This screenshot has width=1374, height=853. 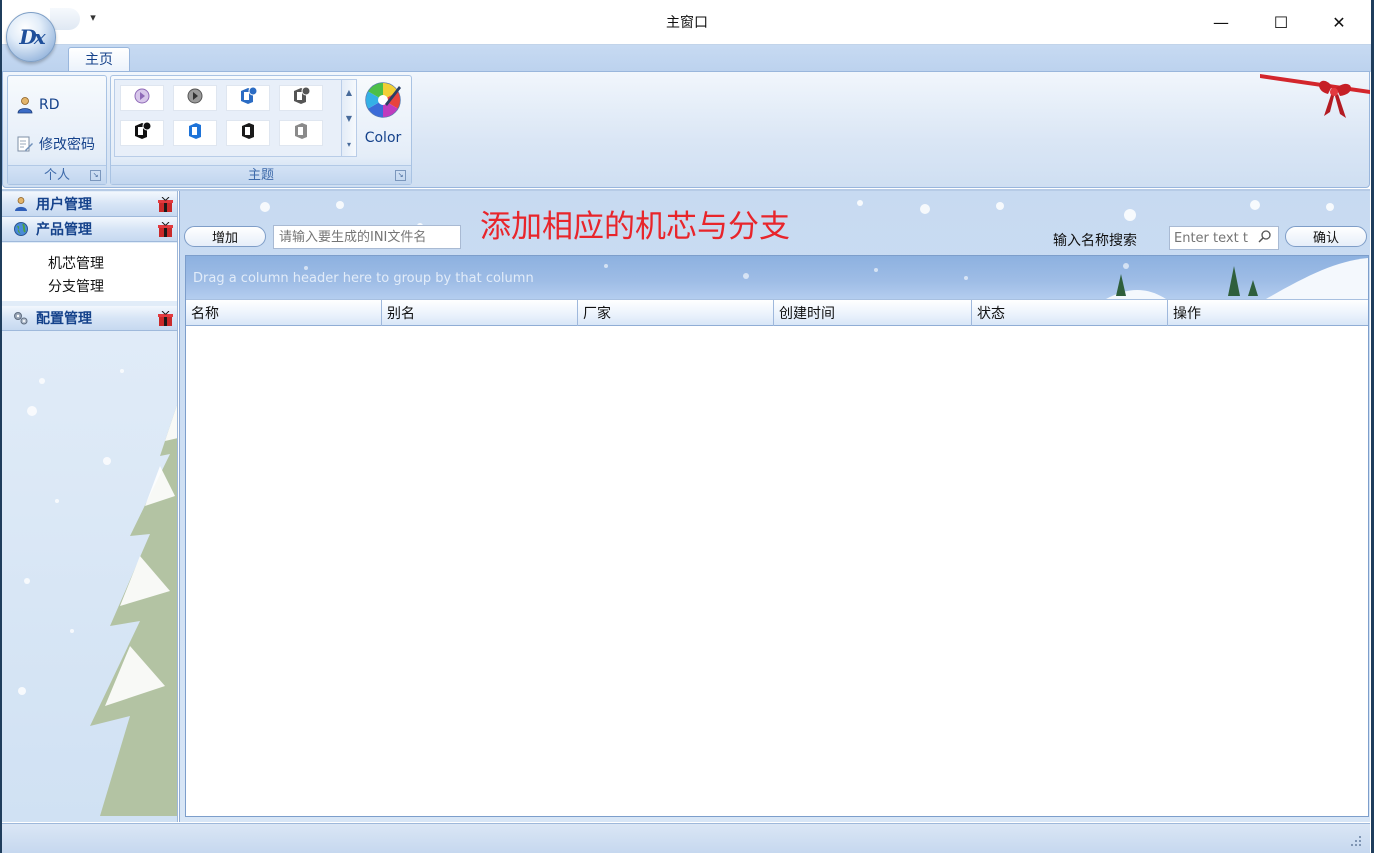 What do you see at coordinates (873, 313) in the screenshot?
I see `column-header-created-time: 创建时间` at bounding box center [873, 313].